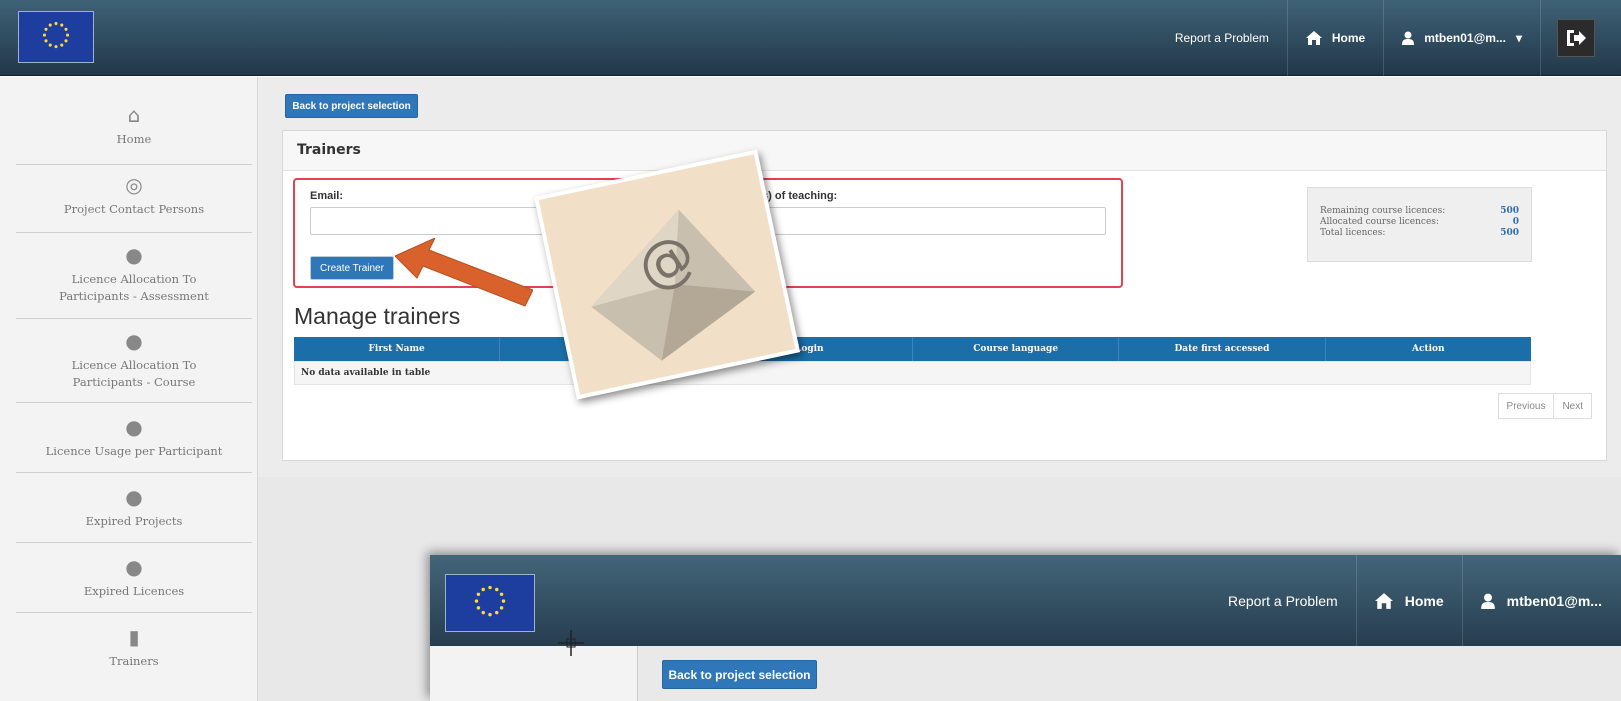 The width and height of the screenshot is (1621, 701). I want to click on annotation-arrow-icon, so click(464, 272).